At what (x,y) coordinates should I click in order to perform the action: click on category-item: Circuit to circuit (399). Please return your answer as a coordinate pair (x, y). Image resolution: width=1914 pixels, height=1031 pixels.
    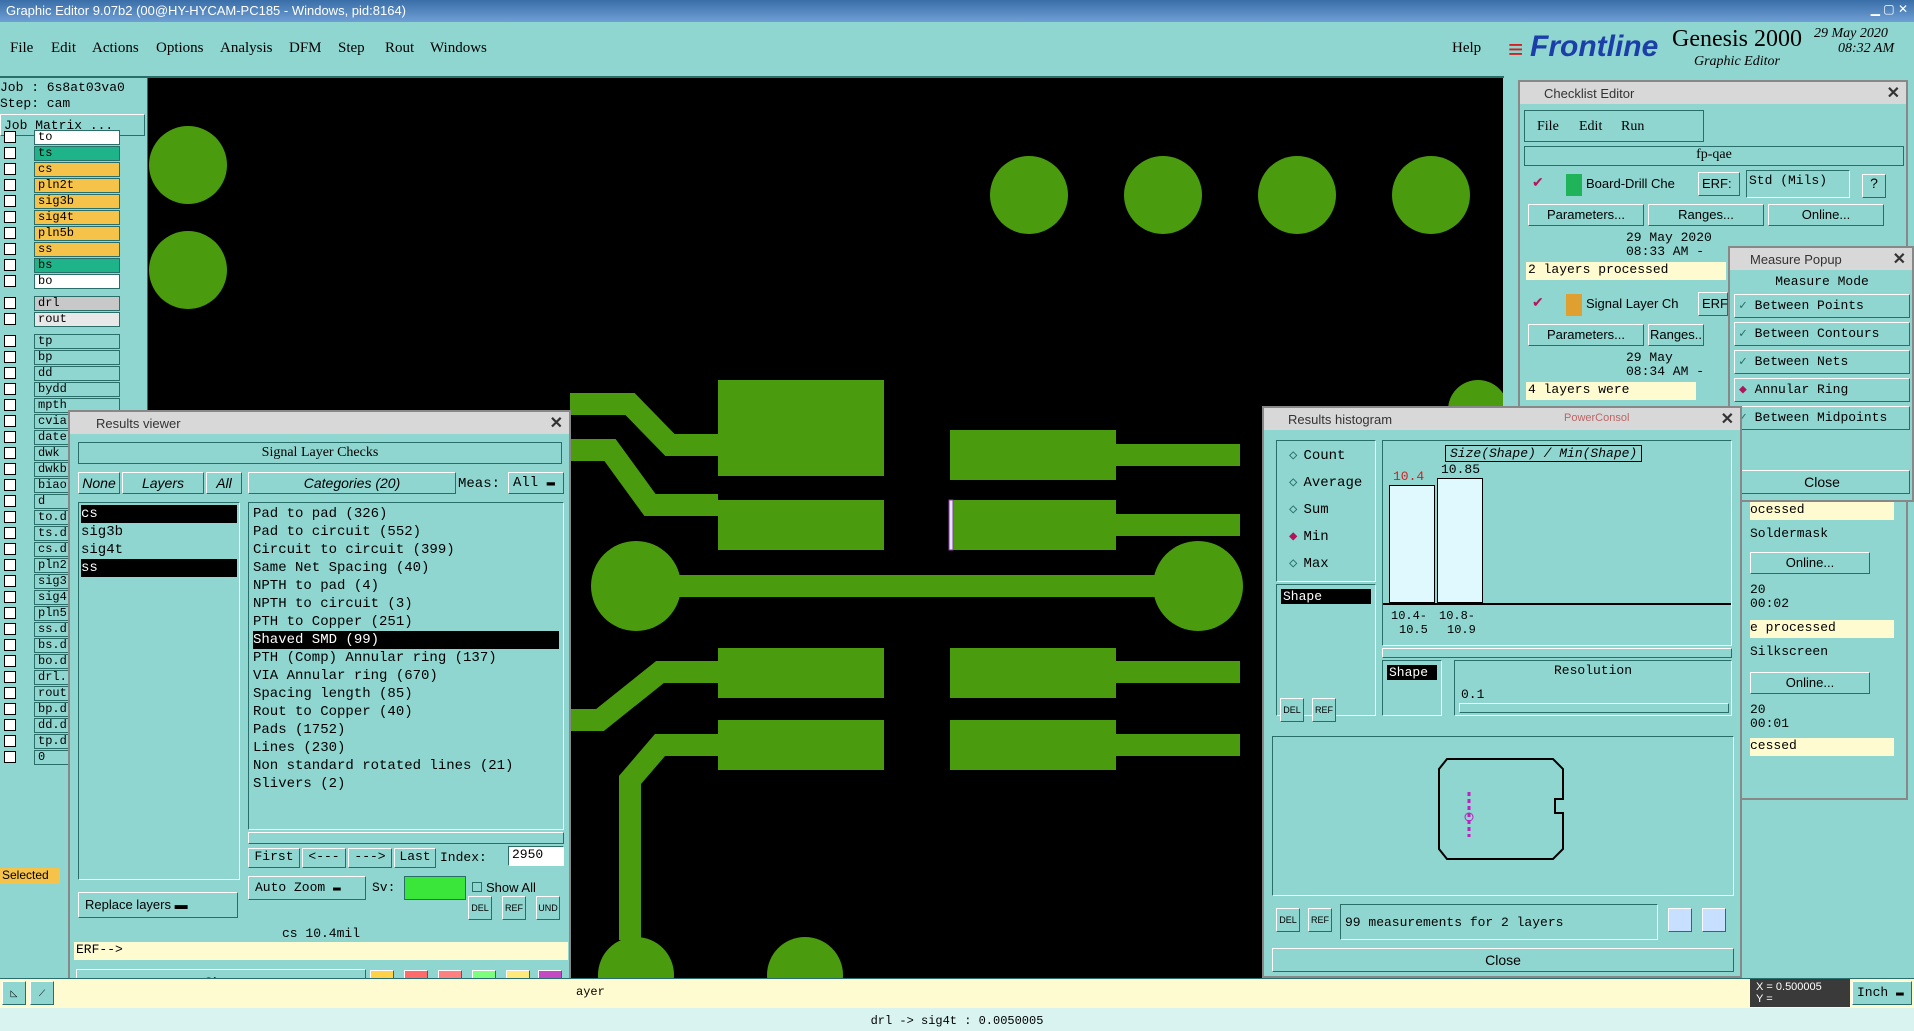
    Looking at the image, I should click on (406, 550).